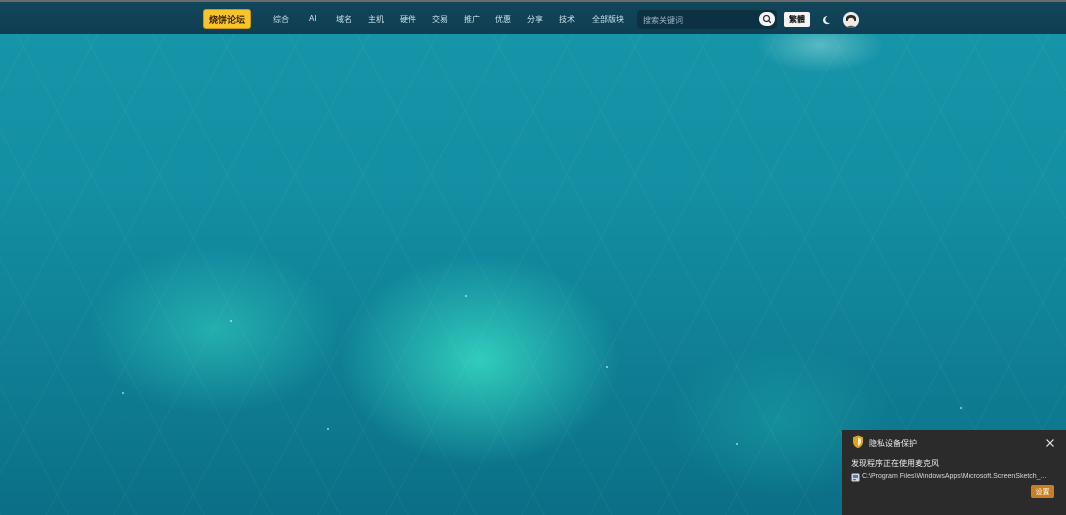  I want to click on search-input, so click(698, 20).